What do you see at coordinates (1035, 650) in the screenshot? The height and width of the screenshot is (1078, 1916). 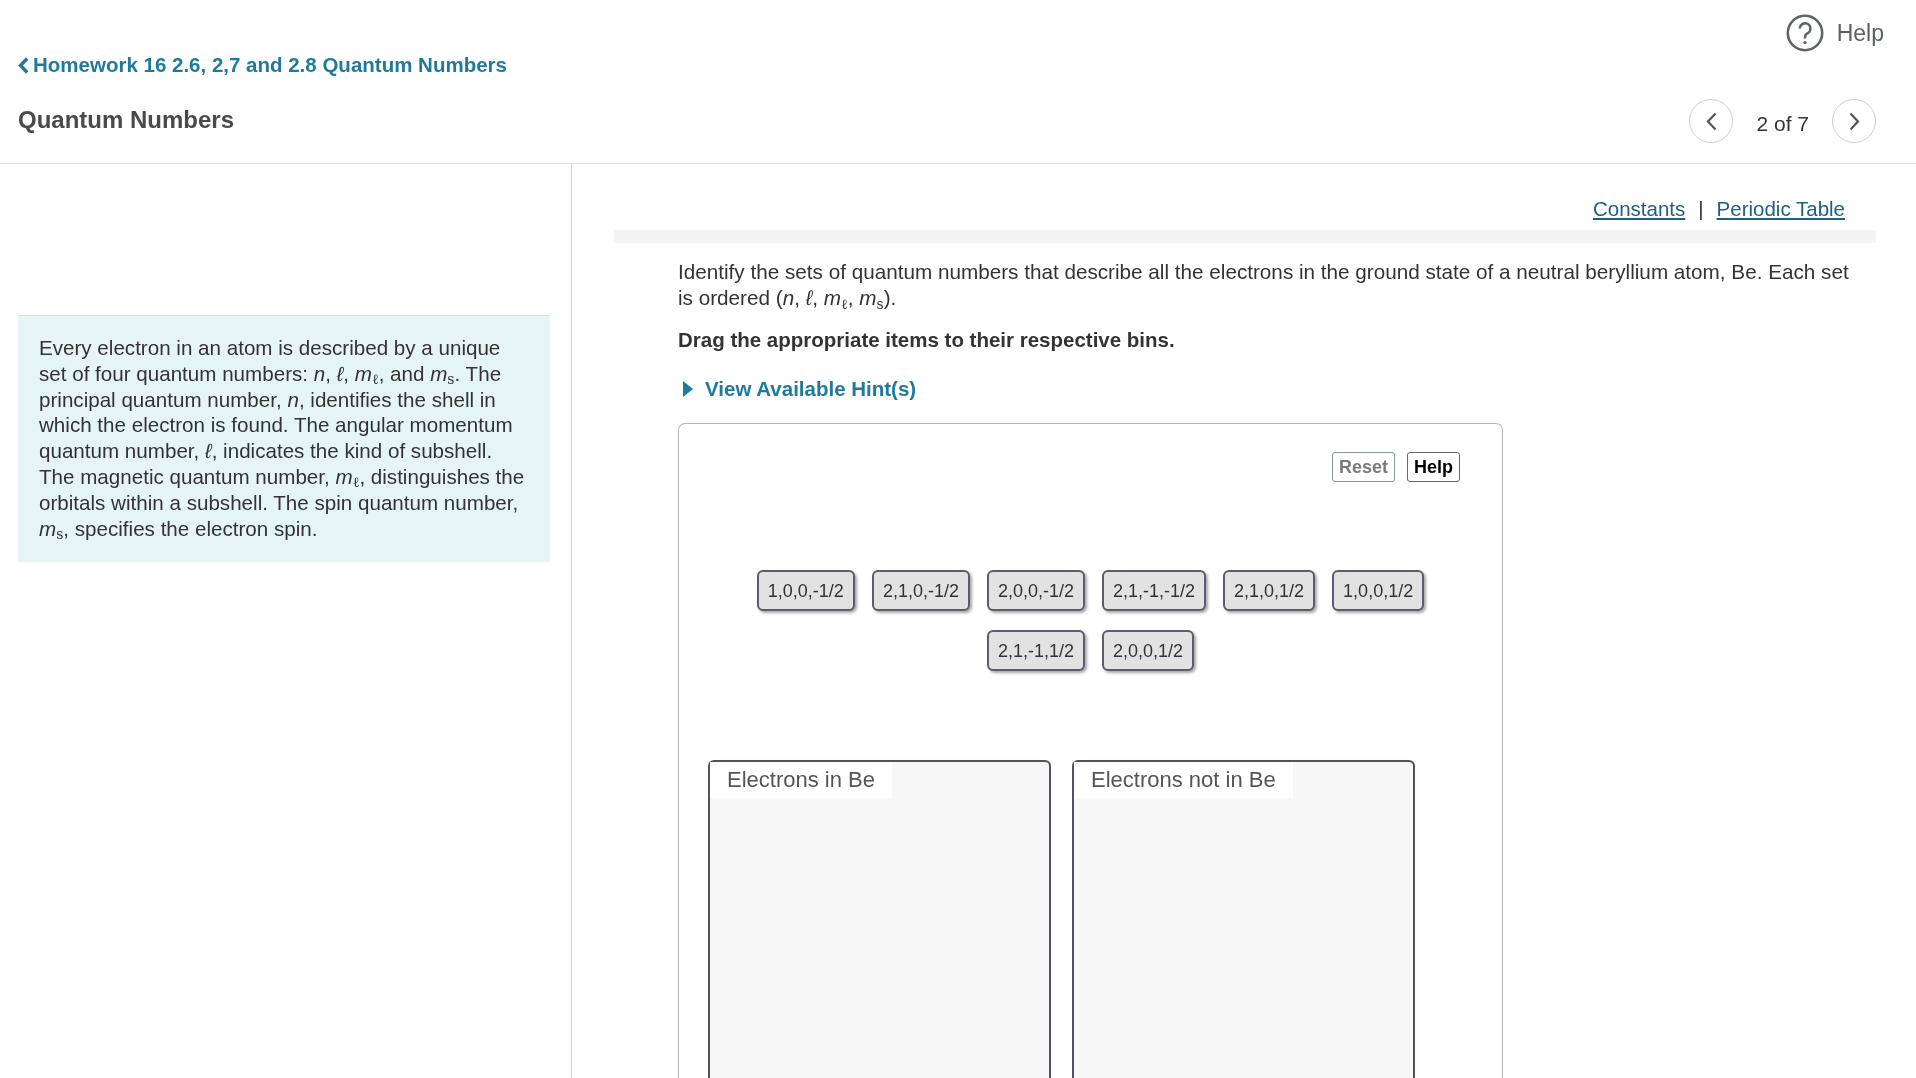 I see `draggable-item: 2,1,-1,1/2` at bounding box center [1035, 650].